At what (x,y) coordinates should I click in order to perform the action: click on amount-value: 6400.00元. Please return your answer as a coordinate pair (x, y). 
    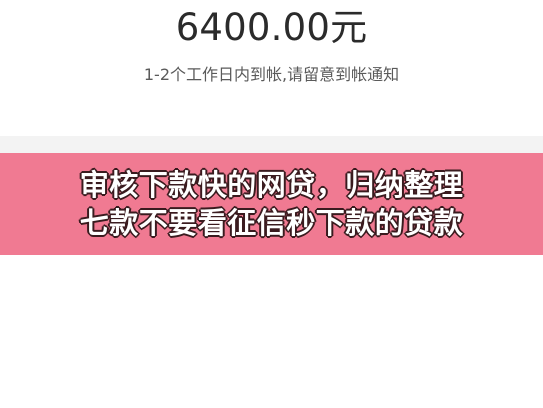
    Looking at the image, I should click on (271, 27).